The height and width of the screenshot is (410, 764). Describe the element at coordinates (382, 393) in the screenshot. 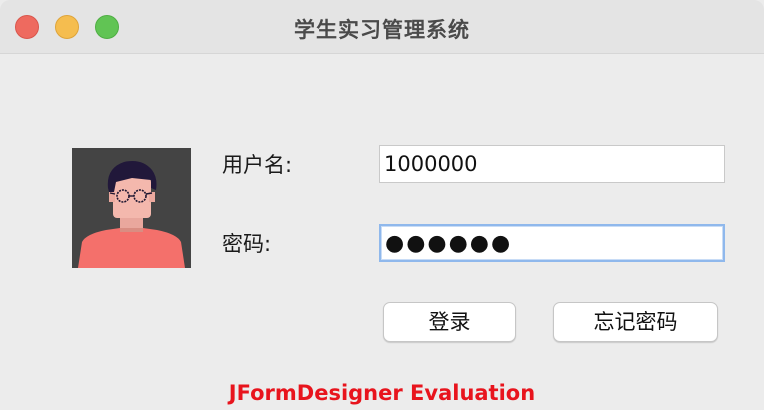

I see `evaluation-watermark: JFormDesigner Evaluation` at that location.